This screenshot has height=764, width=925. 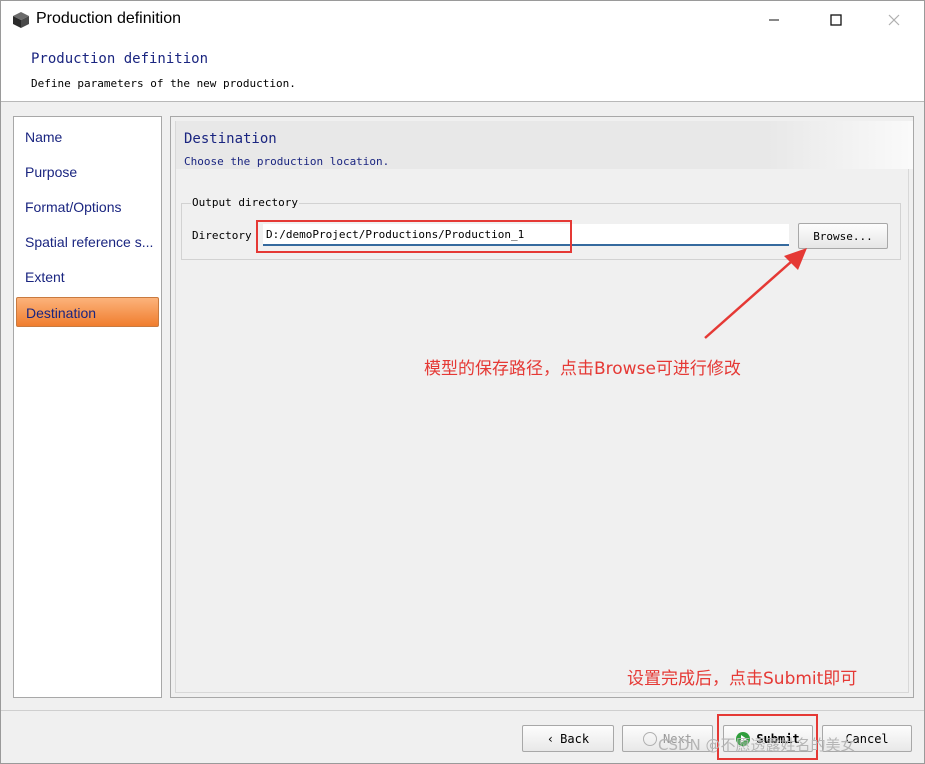 I want to click on section-subtitle: Choose the production location., so click(x=287, y=161).